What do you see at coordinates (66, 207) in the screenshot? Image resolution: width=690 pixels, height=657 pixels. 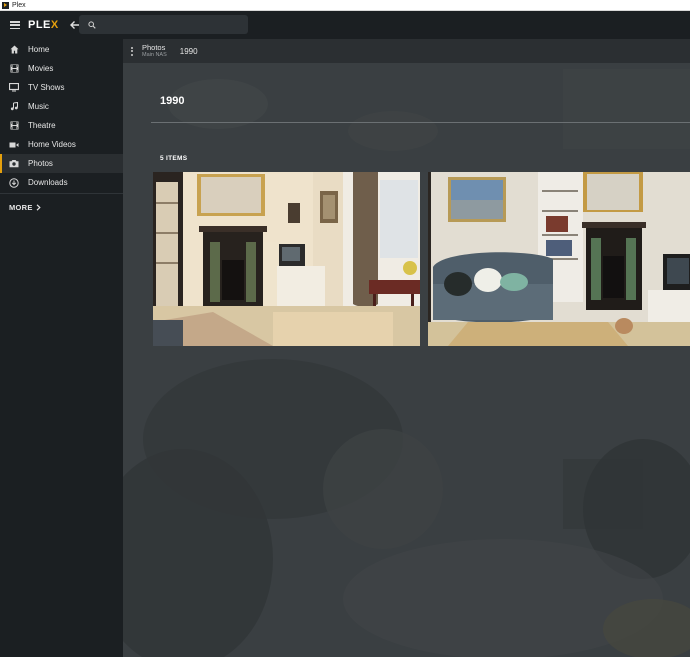 I see `more-button: MORE` at bounding box center [66, 207].